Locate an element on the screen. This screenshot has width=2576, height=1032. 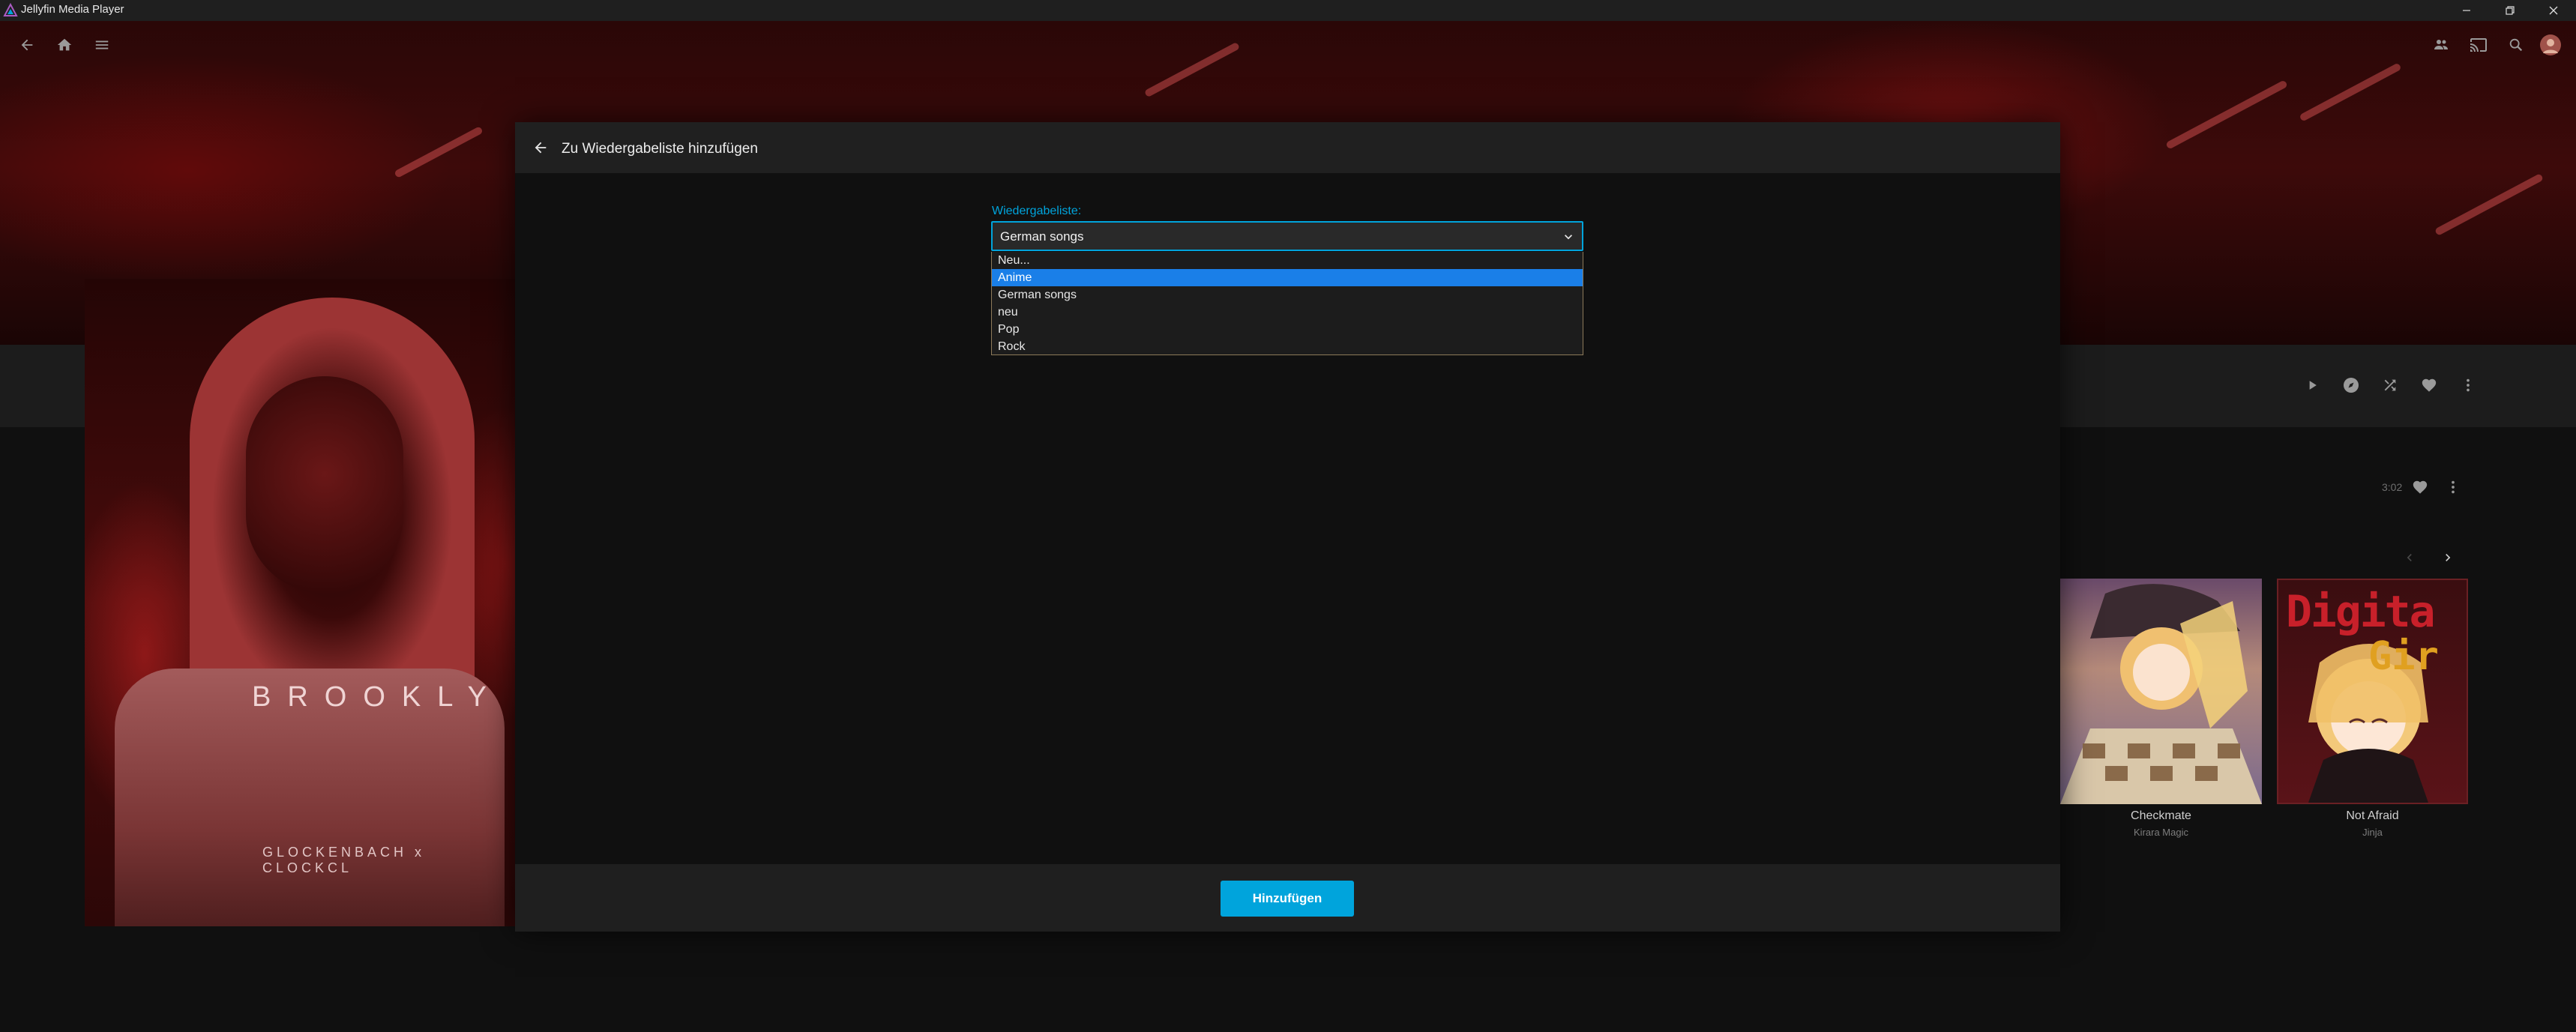
playlist-select: German songs is located at coordinates (1287, 236).